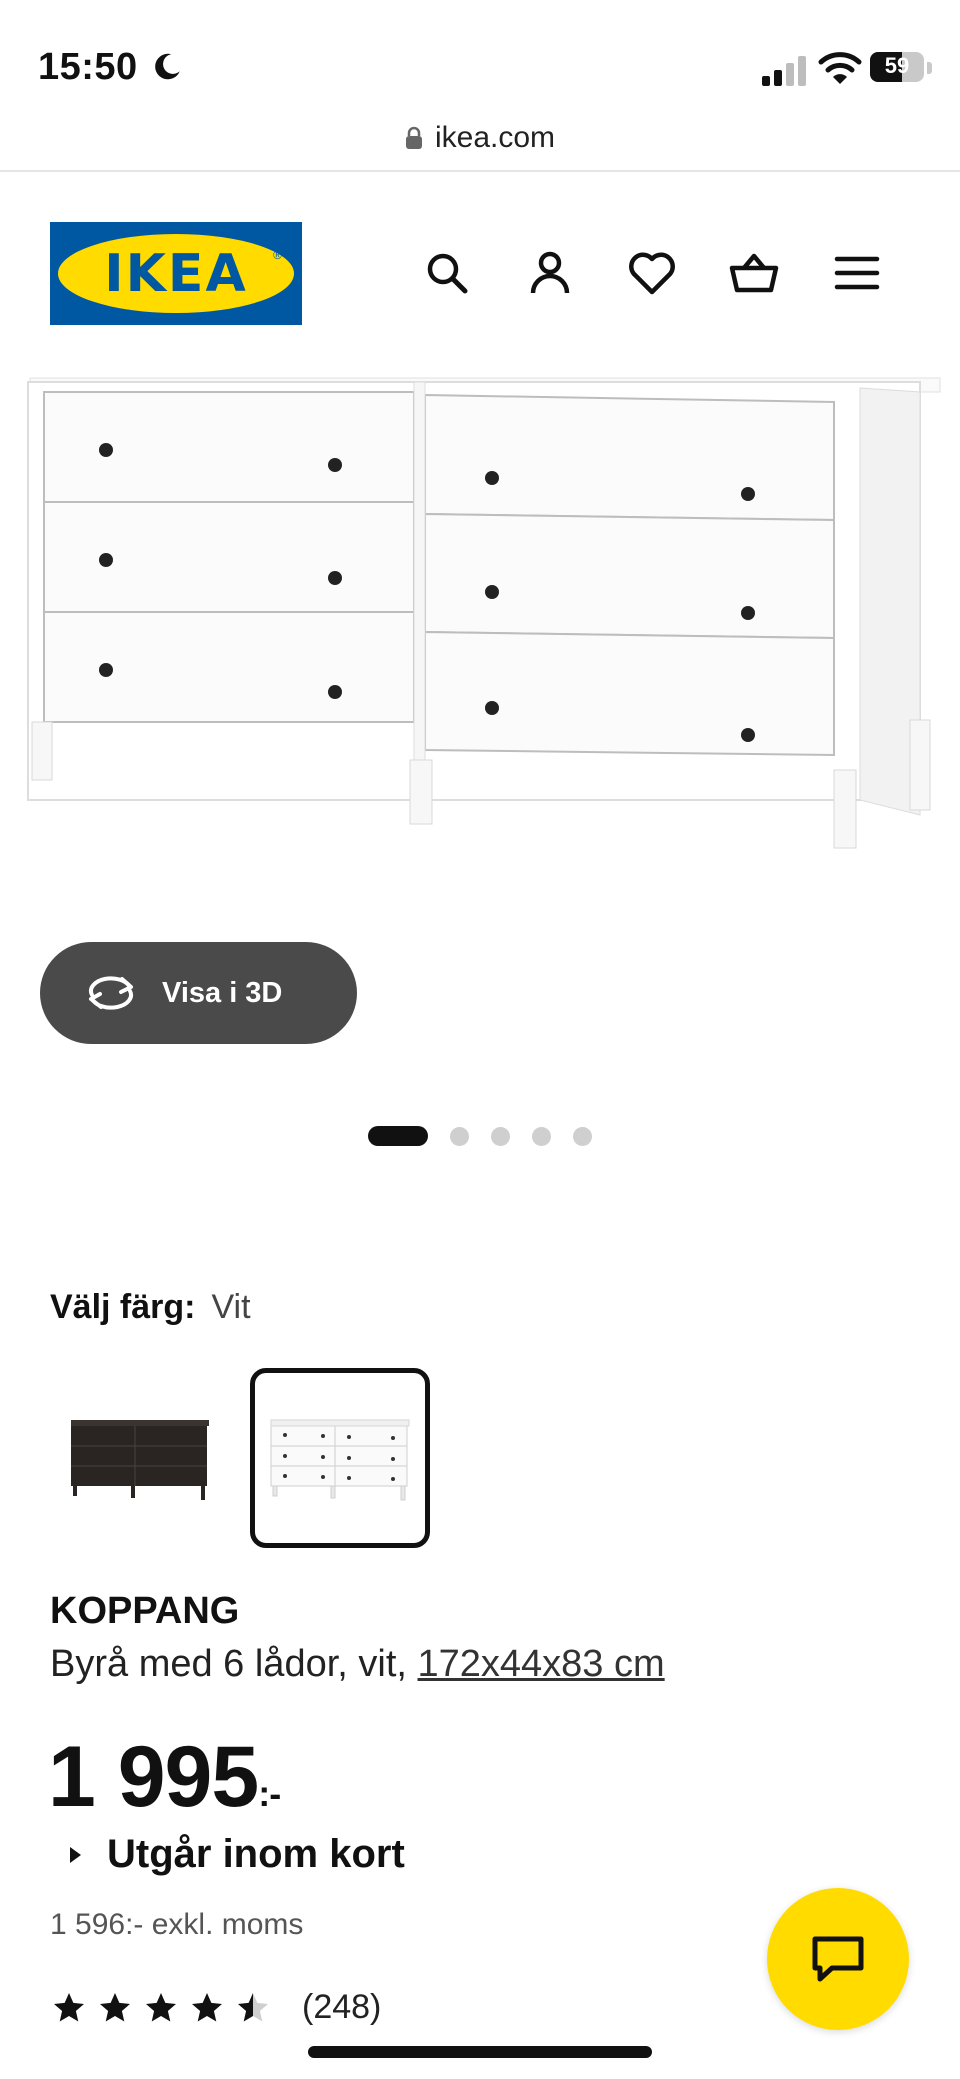  I want to click on browser-url-bar: ikea.com, so click(480, 138).